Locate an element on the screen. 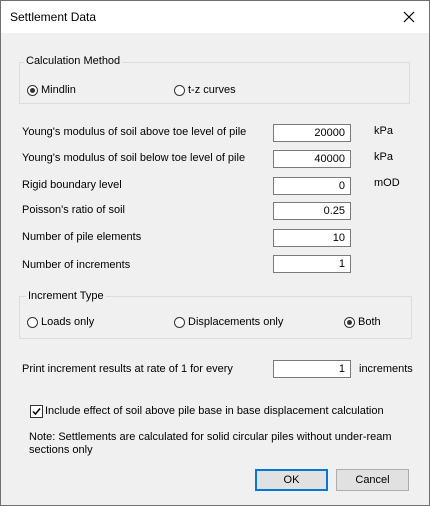 The width and height of the screenshot is (430, 506). calculation-method-label: Calculation Method is located at coordinates (73, 61).